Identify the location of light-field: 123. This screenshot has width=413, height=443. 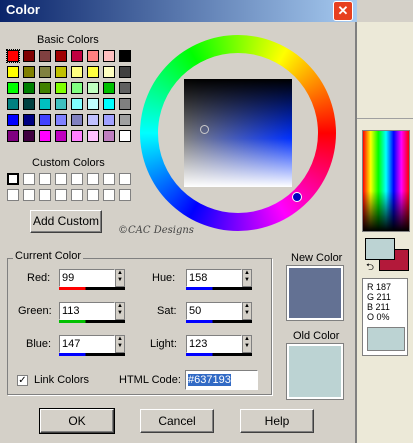
(214, 344).